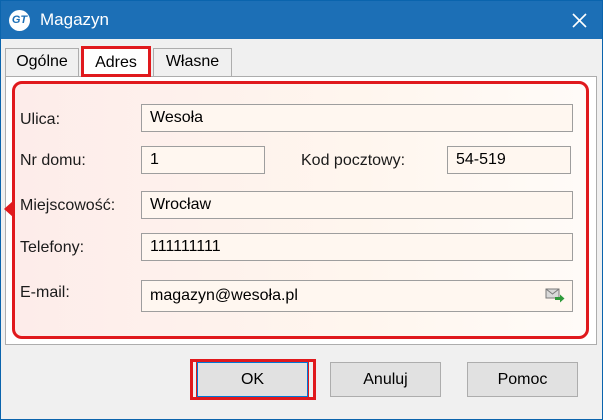 This screenshot has height=420, width=603. Describe the element at coordinates (68, 205) in the screenshot. I see `city-label: Miejscowość:` at that location.